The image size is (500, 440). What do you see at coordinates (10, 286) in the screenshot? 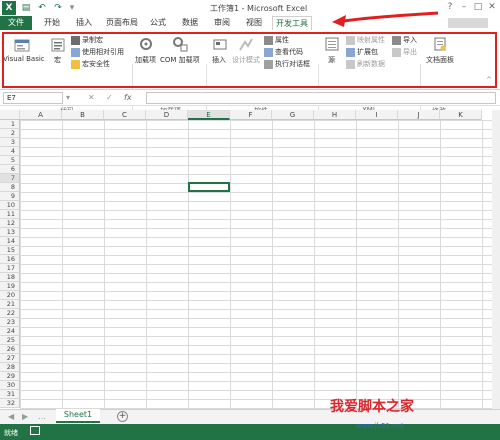
I see `row-header: 19` at bounding box center [10, 286].